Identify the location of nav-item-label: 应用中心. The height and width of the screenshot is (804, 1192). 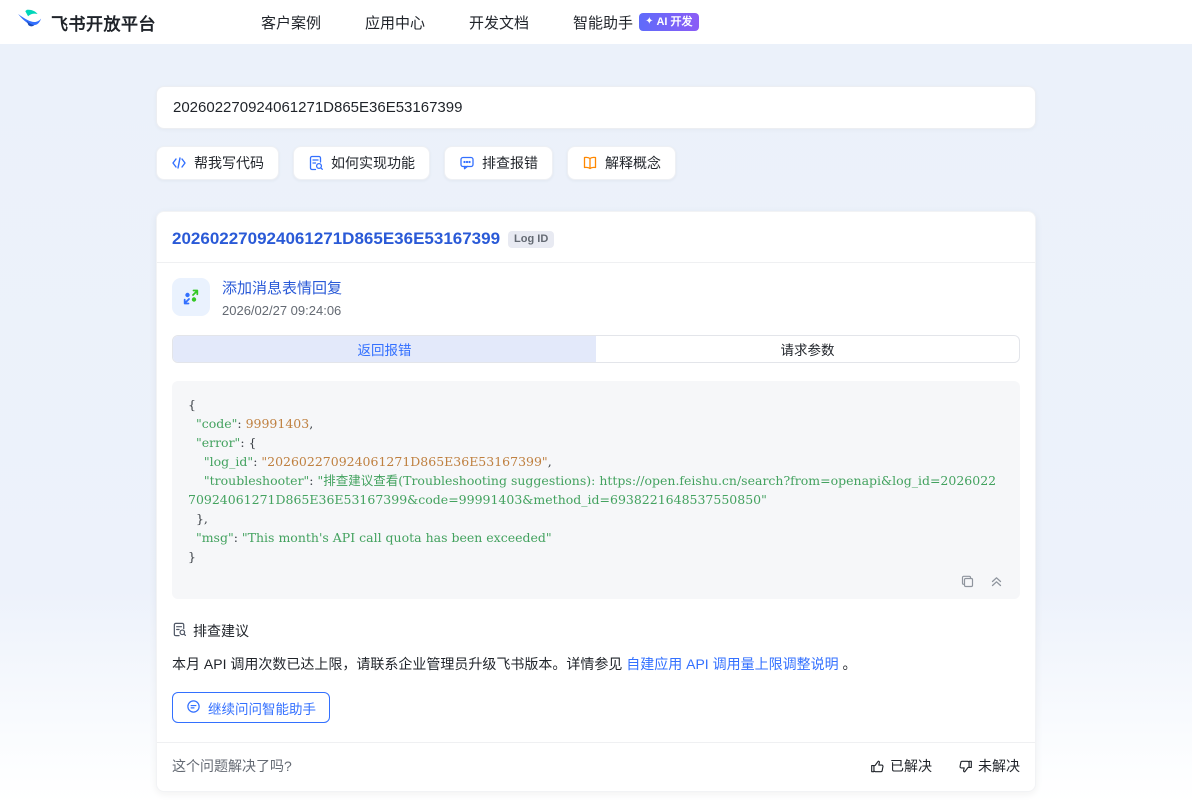
(395, 23).